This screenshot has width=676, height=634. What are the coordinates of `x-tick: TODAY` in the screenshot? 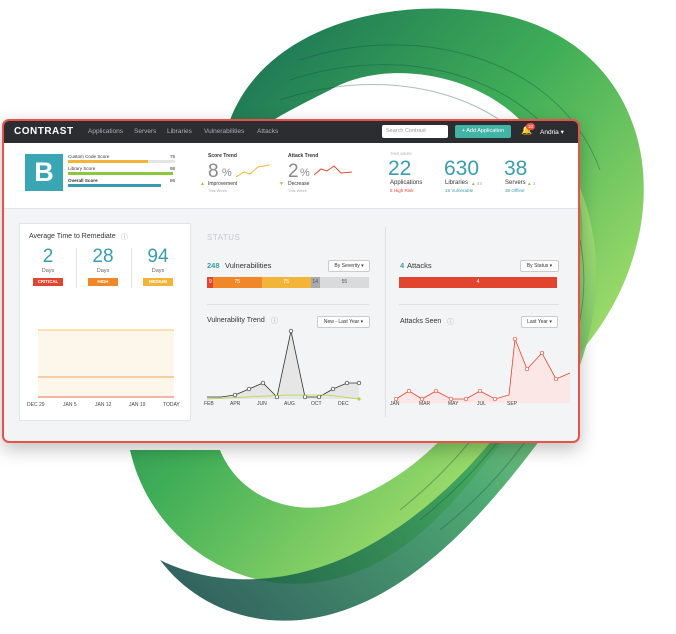 It's located at (171, 405).